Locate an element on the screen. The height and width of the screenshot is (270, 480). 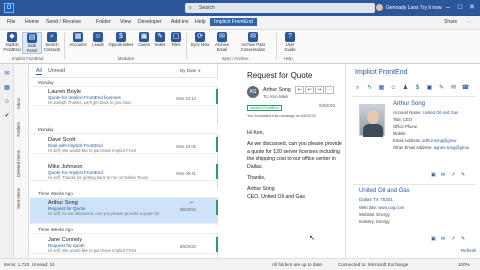
calendar-icon: ▦ is located at coordinates (7, 88).